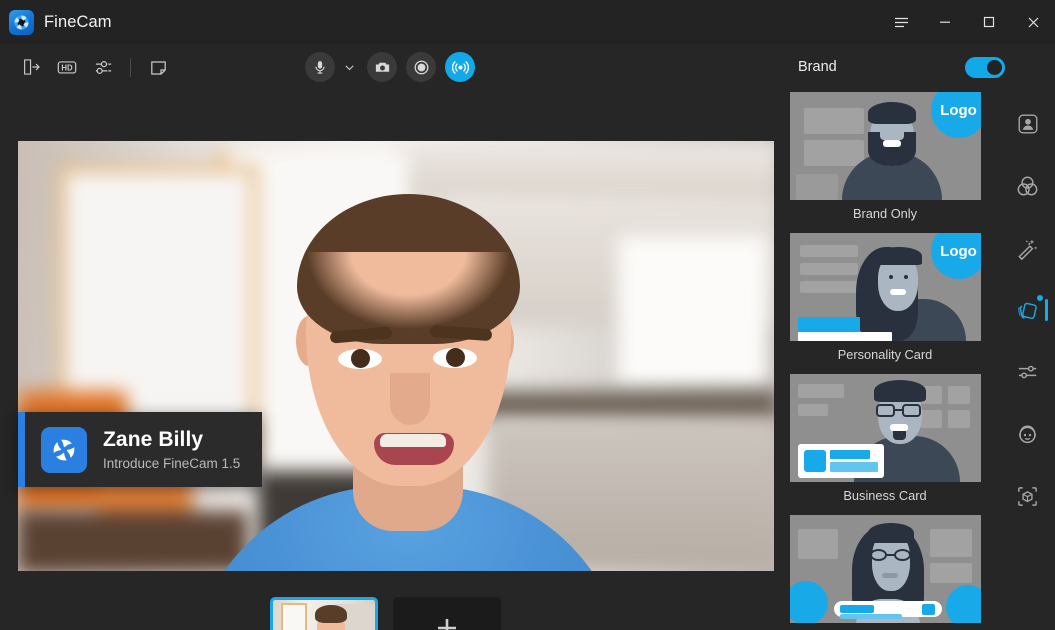 This screenshot has height=630, width=1055. I want to click on rail-badge-dot, so click(1039, 298).